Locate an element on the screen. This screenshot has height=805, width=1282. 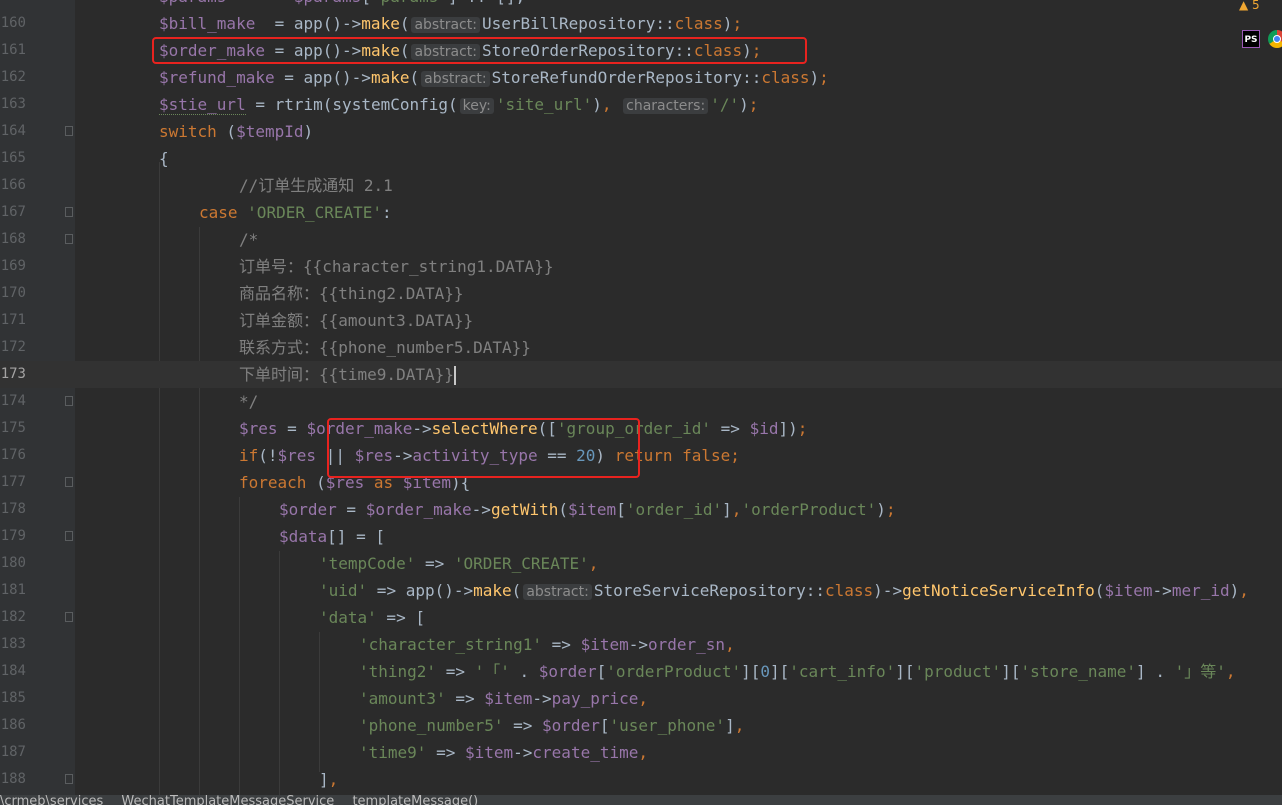
code-text: 'tempCode' => 'ORDER_CREATE', is located at coordinates (458, 563).